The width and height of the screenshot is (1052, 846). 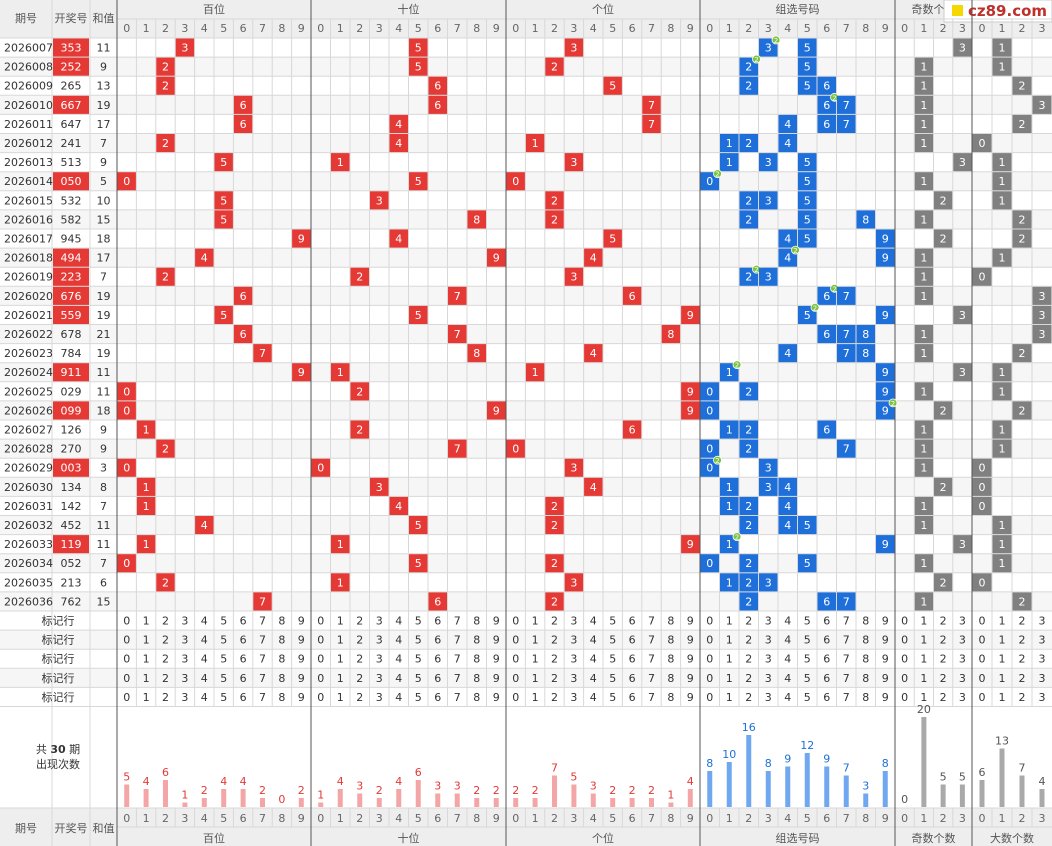 I want to click on issue-number: 2026035, so click(x=28, y=582).